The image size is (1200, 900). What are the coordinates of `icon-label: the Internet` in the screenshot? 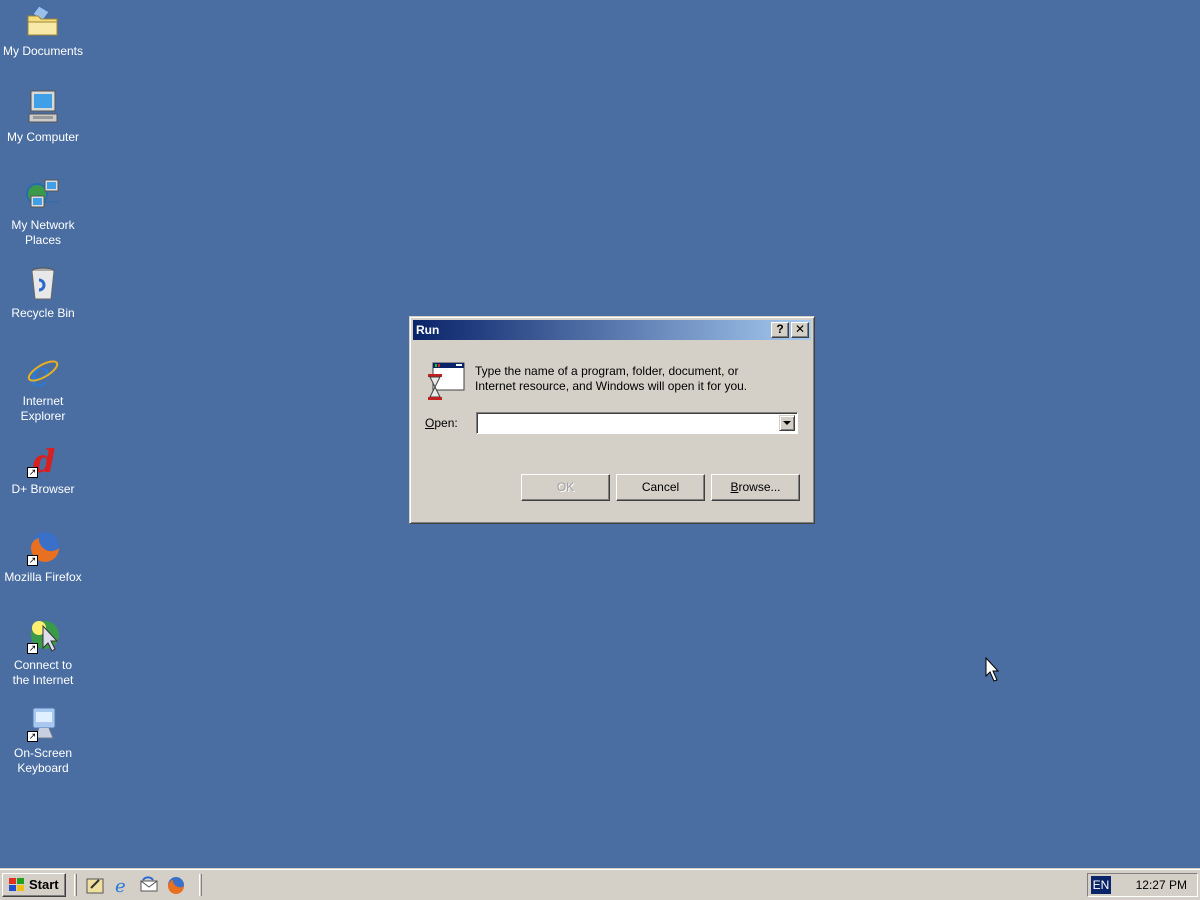 It's located at (43, 680).